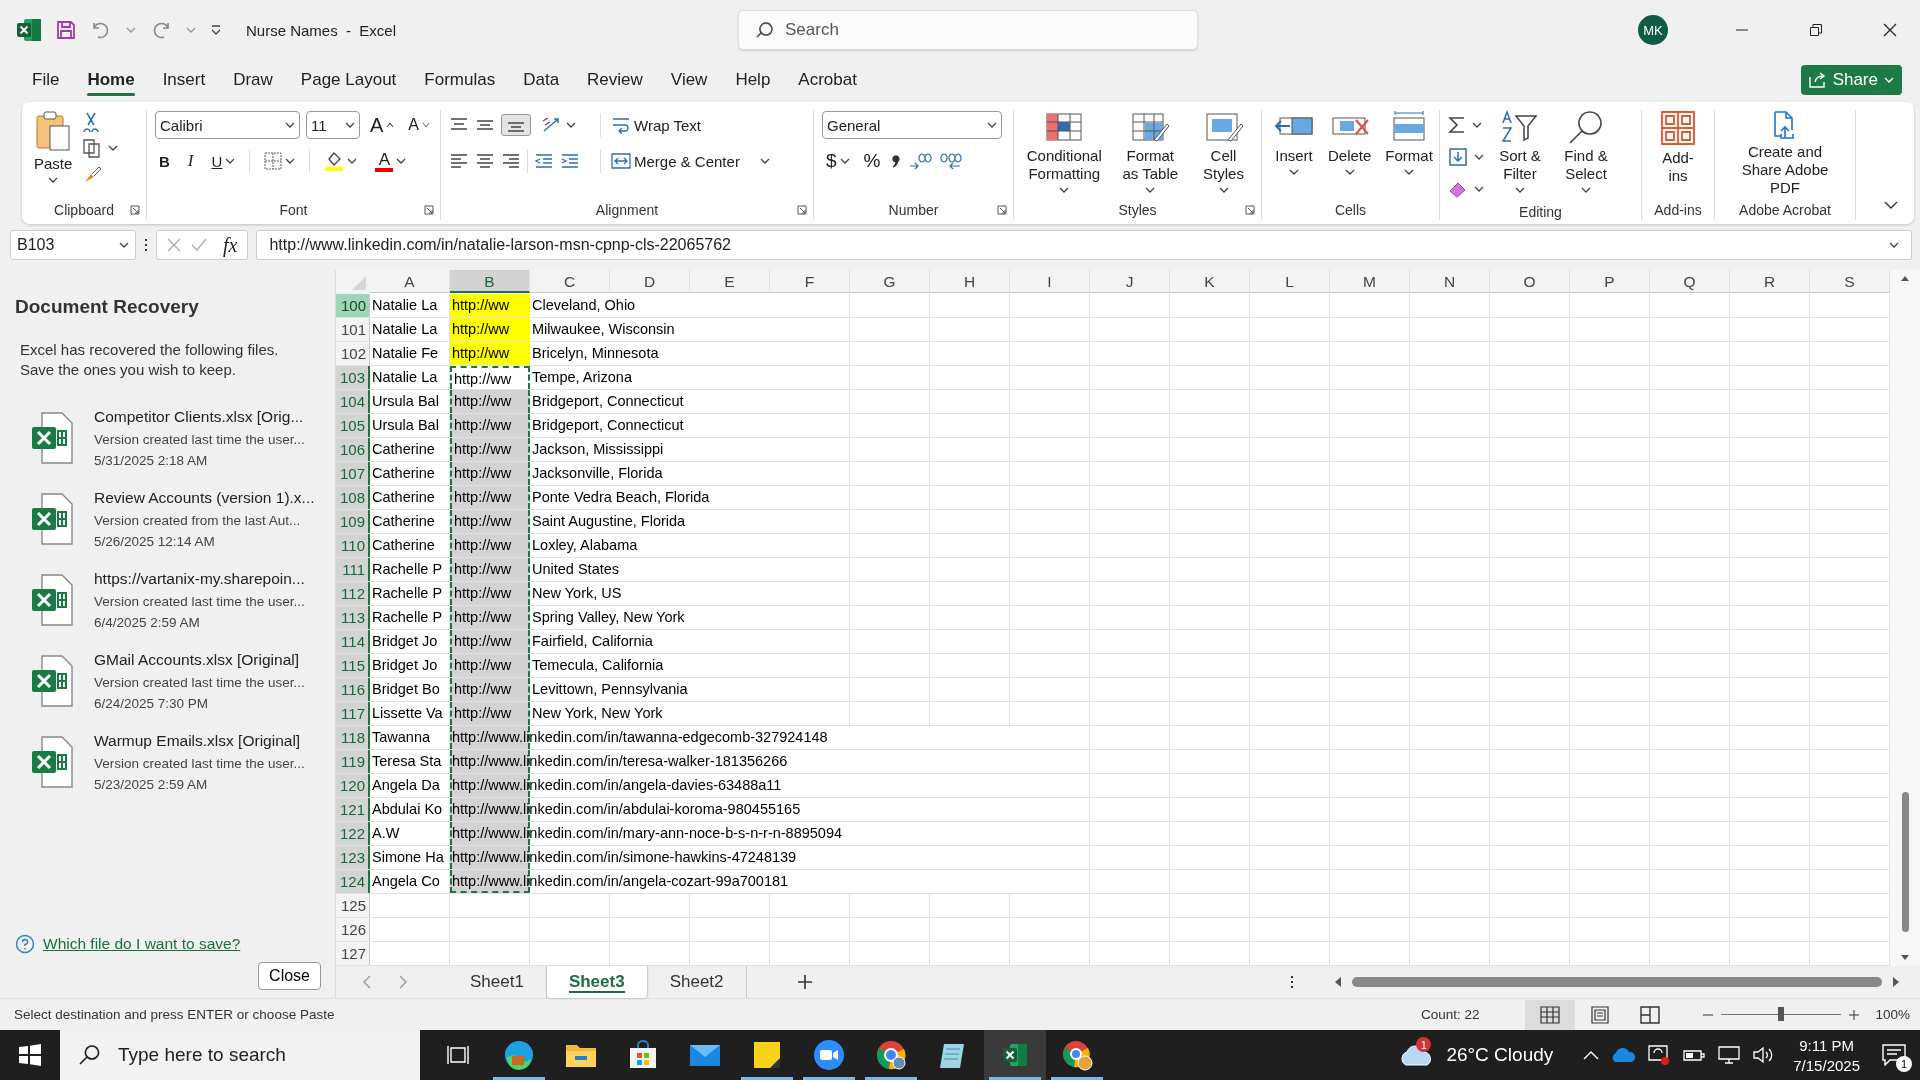 The width and height of the screenshot is (1920, 1080). What do you see at coordinates (184, 80) in the screenshot?
I see `ribbon-tab: Insert` at bounding box center [184, 80].